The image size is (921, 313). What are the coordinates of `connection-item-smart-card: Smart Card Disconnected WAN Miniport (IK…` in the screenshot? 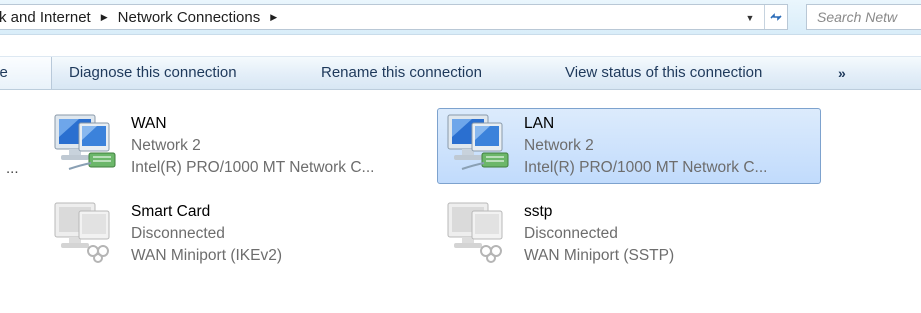 It's located at (236, 234).